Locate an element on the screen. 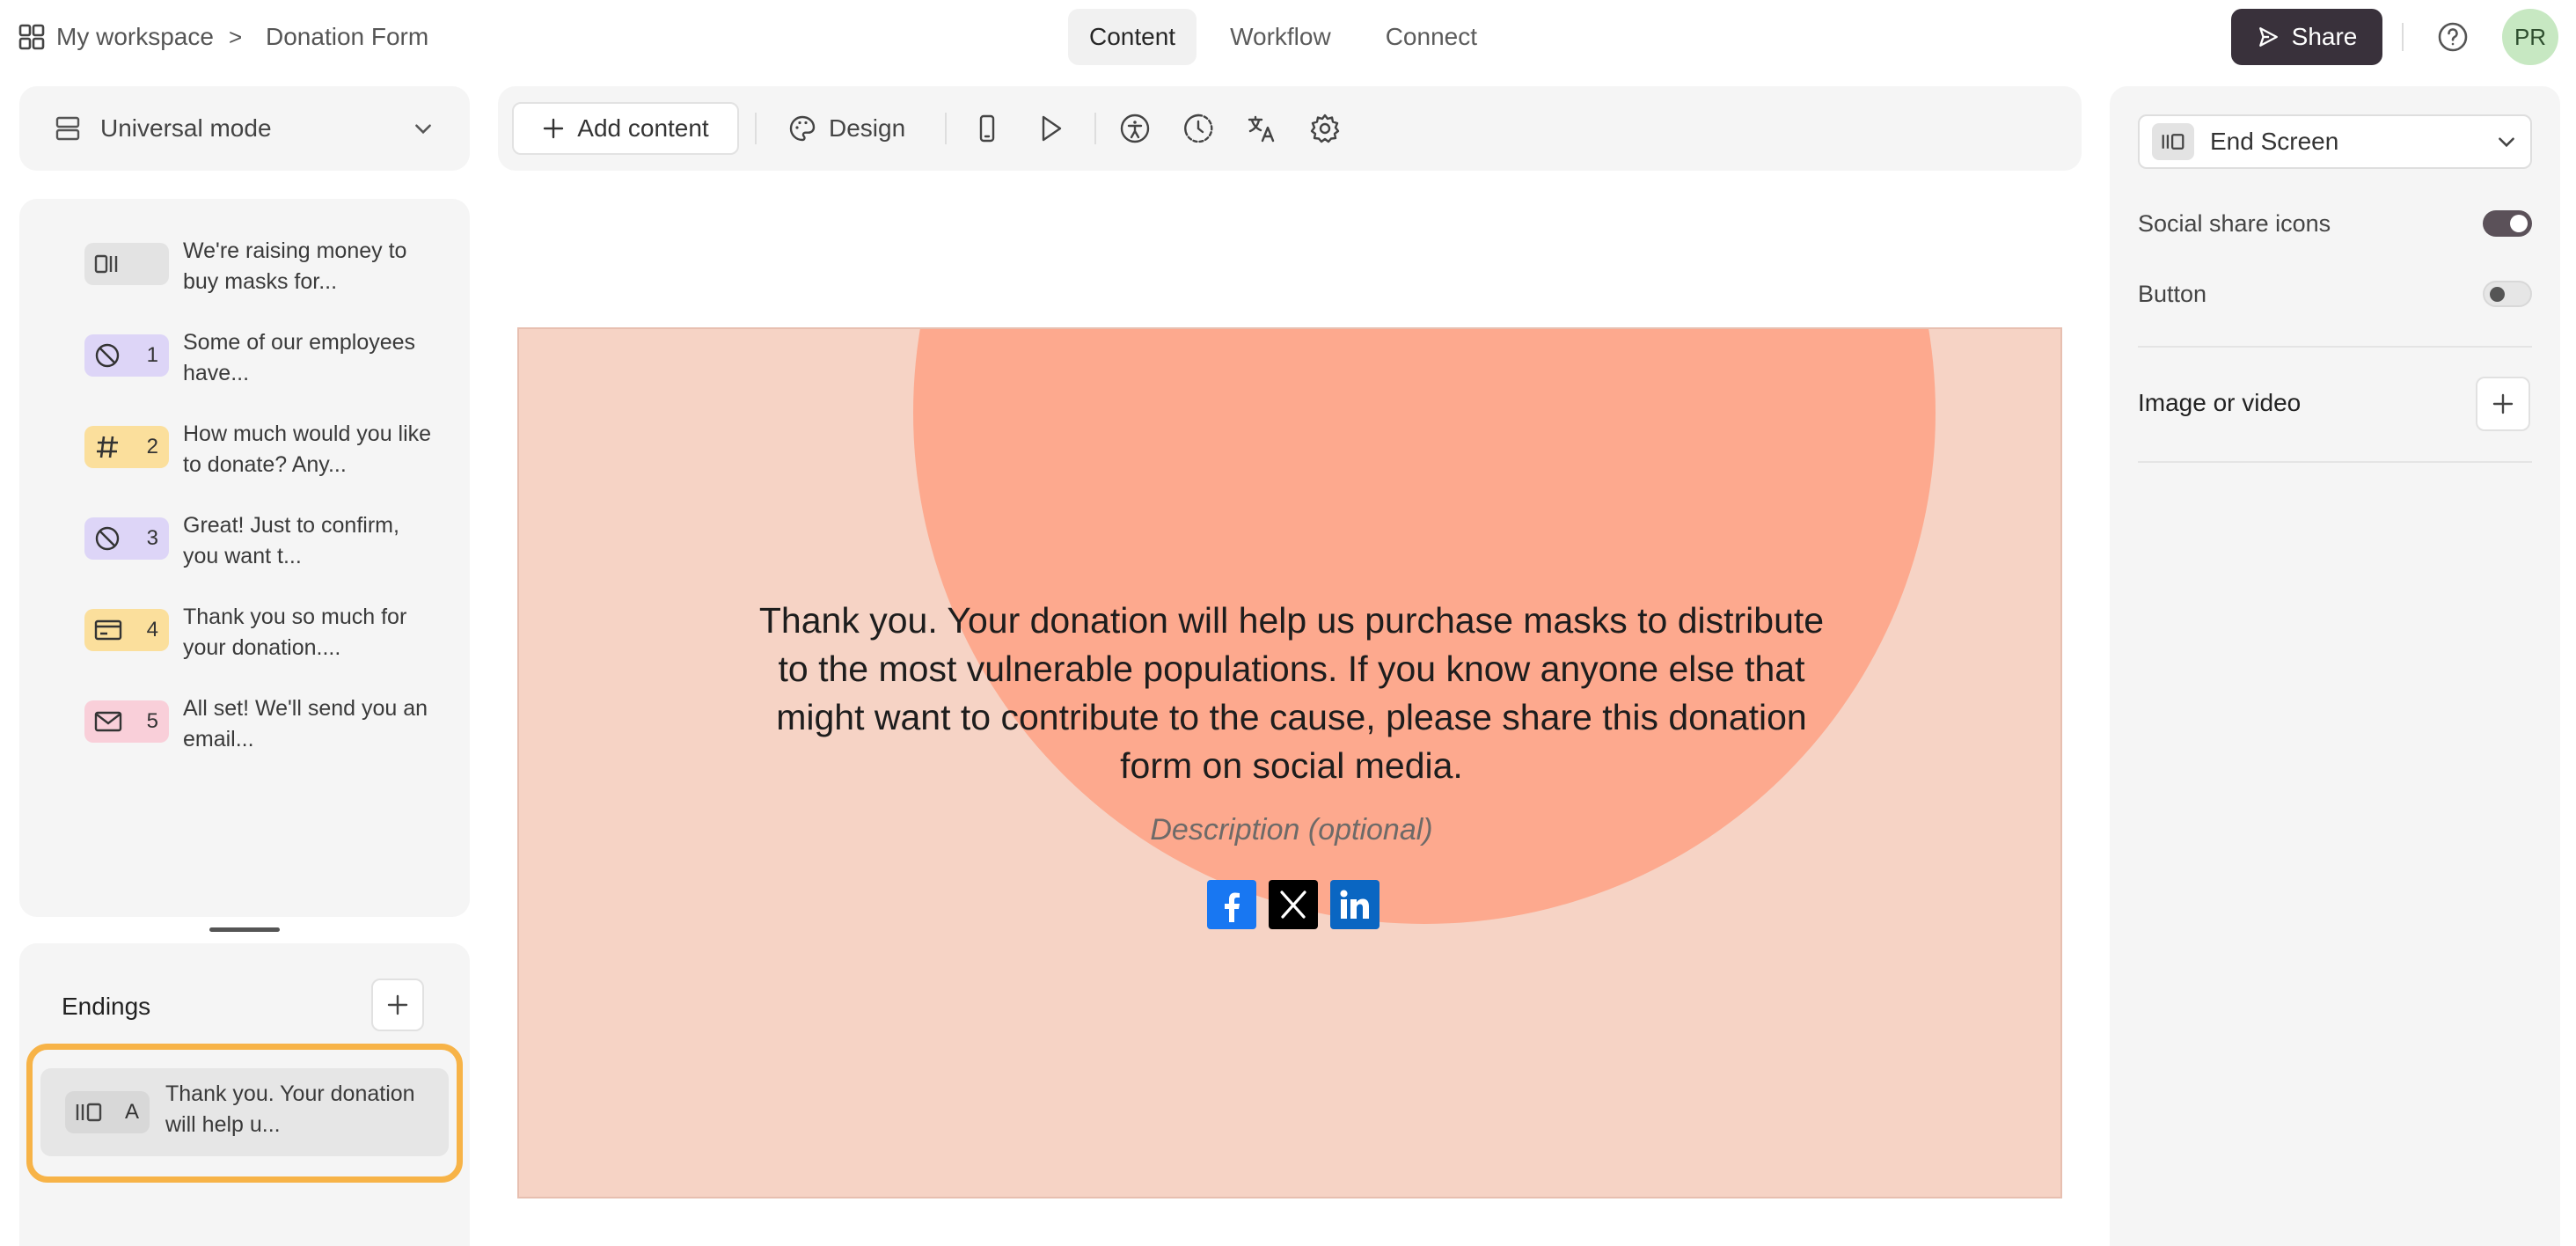  add-content-label: Add content is located at coordinates (643, 128).